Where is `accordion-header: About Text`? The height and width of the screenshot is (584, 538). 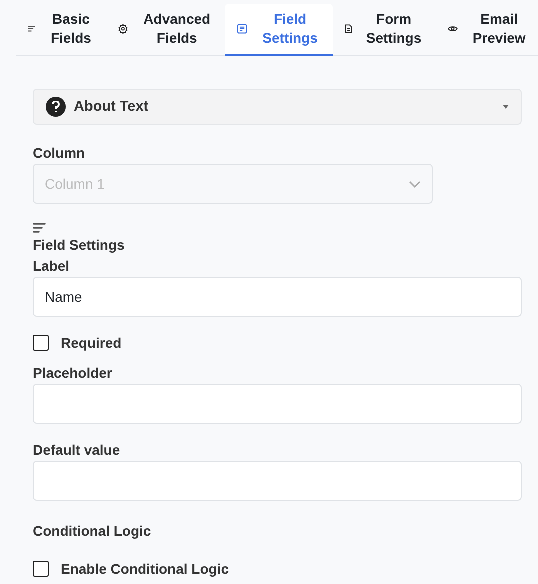
accordion-header: About Text is located at coordinates (277, 107).